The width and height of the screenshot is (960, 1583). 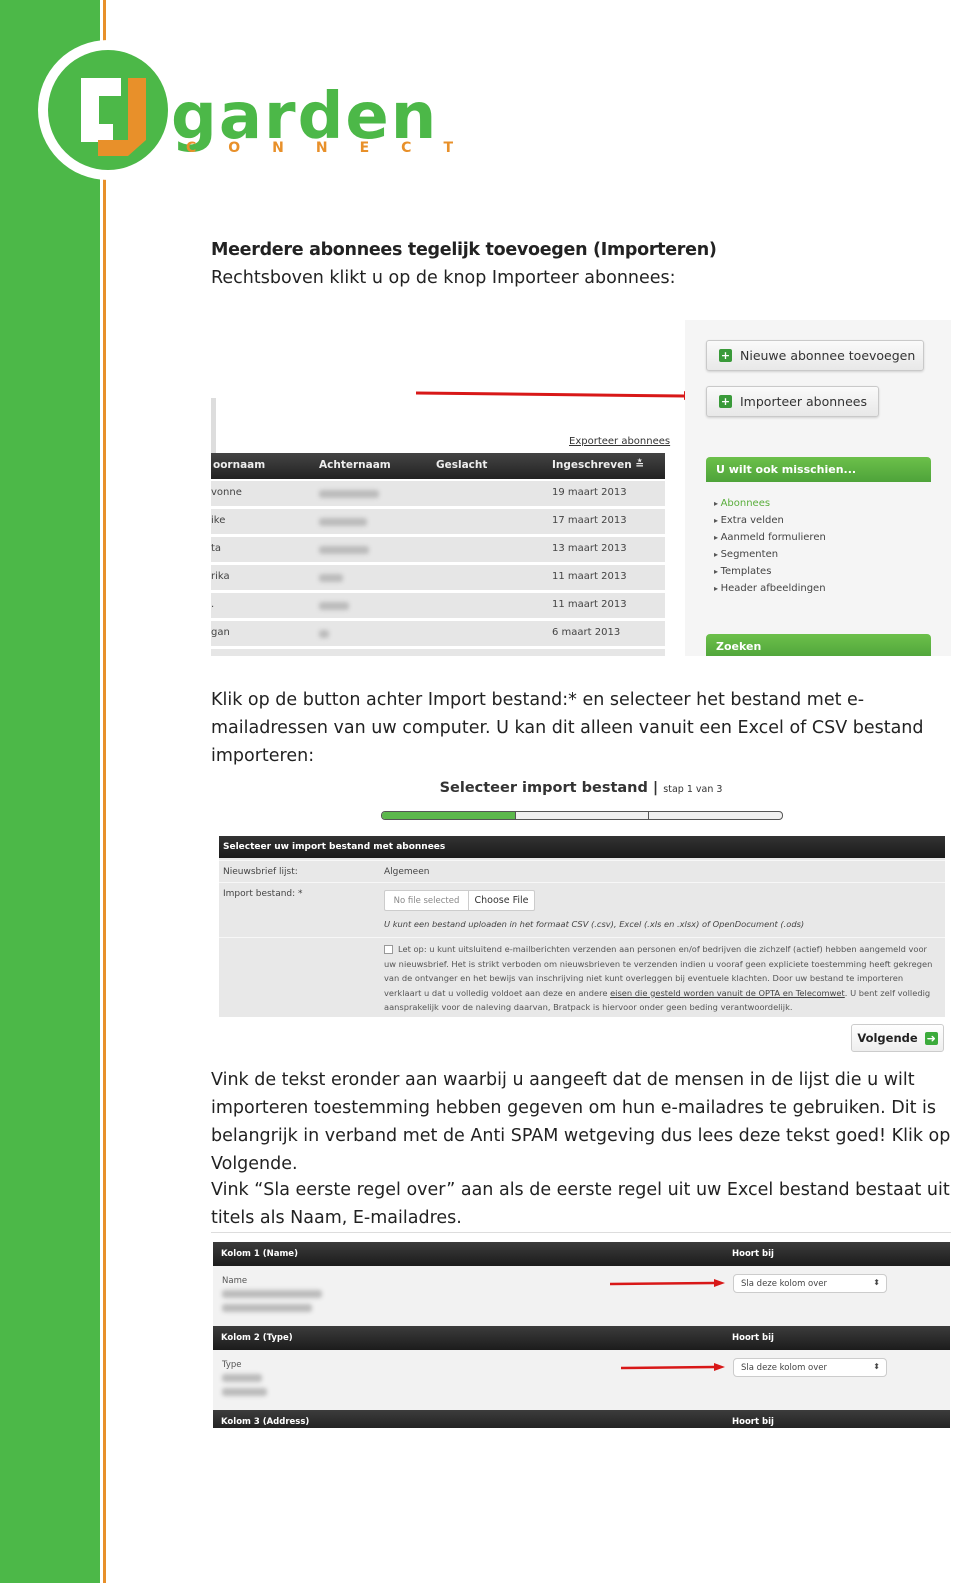 I want to click on first-name: ta, so click(x=216, y=548).